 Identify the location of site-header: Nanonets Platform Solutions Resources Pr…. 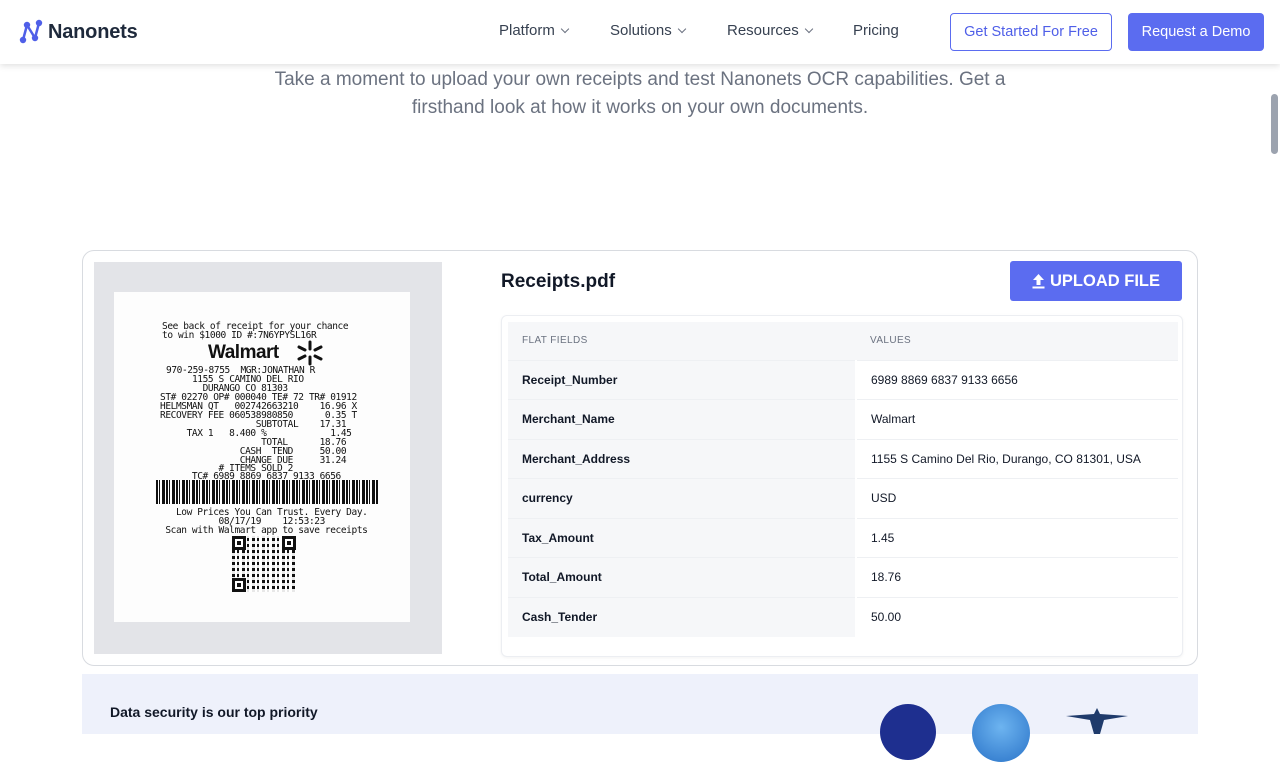
(640, 32).